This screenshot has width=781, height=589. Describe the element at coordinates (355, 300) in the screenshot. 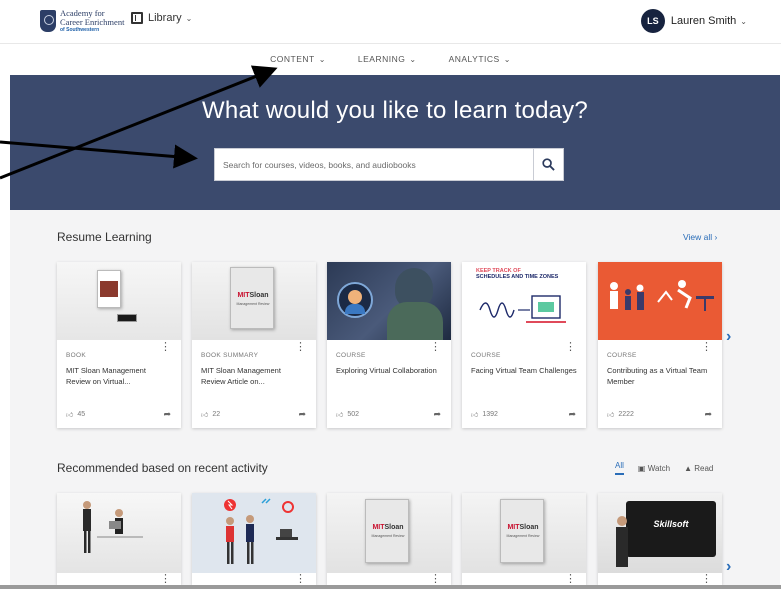

I see `video-call-icon` at that location.